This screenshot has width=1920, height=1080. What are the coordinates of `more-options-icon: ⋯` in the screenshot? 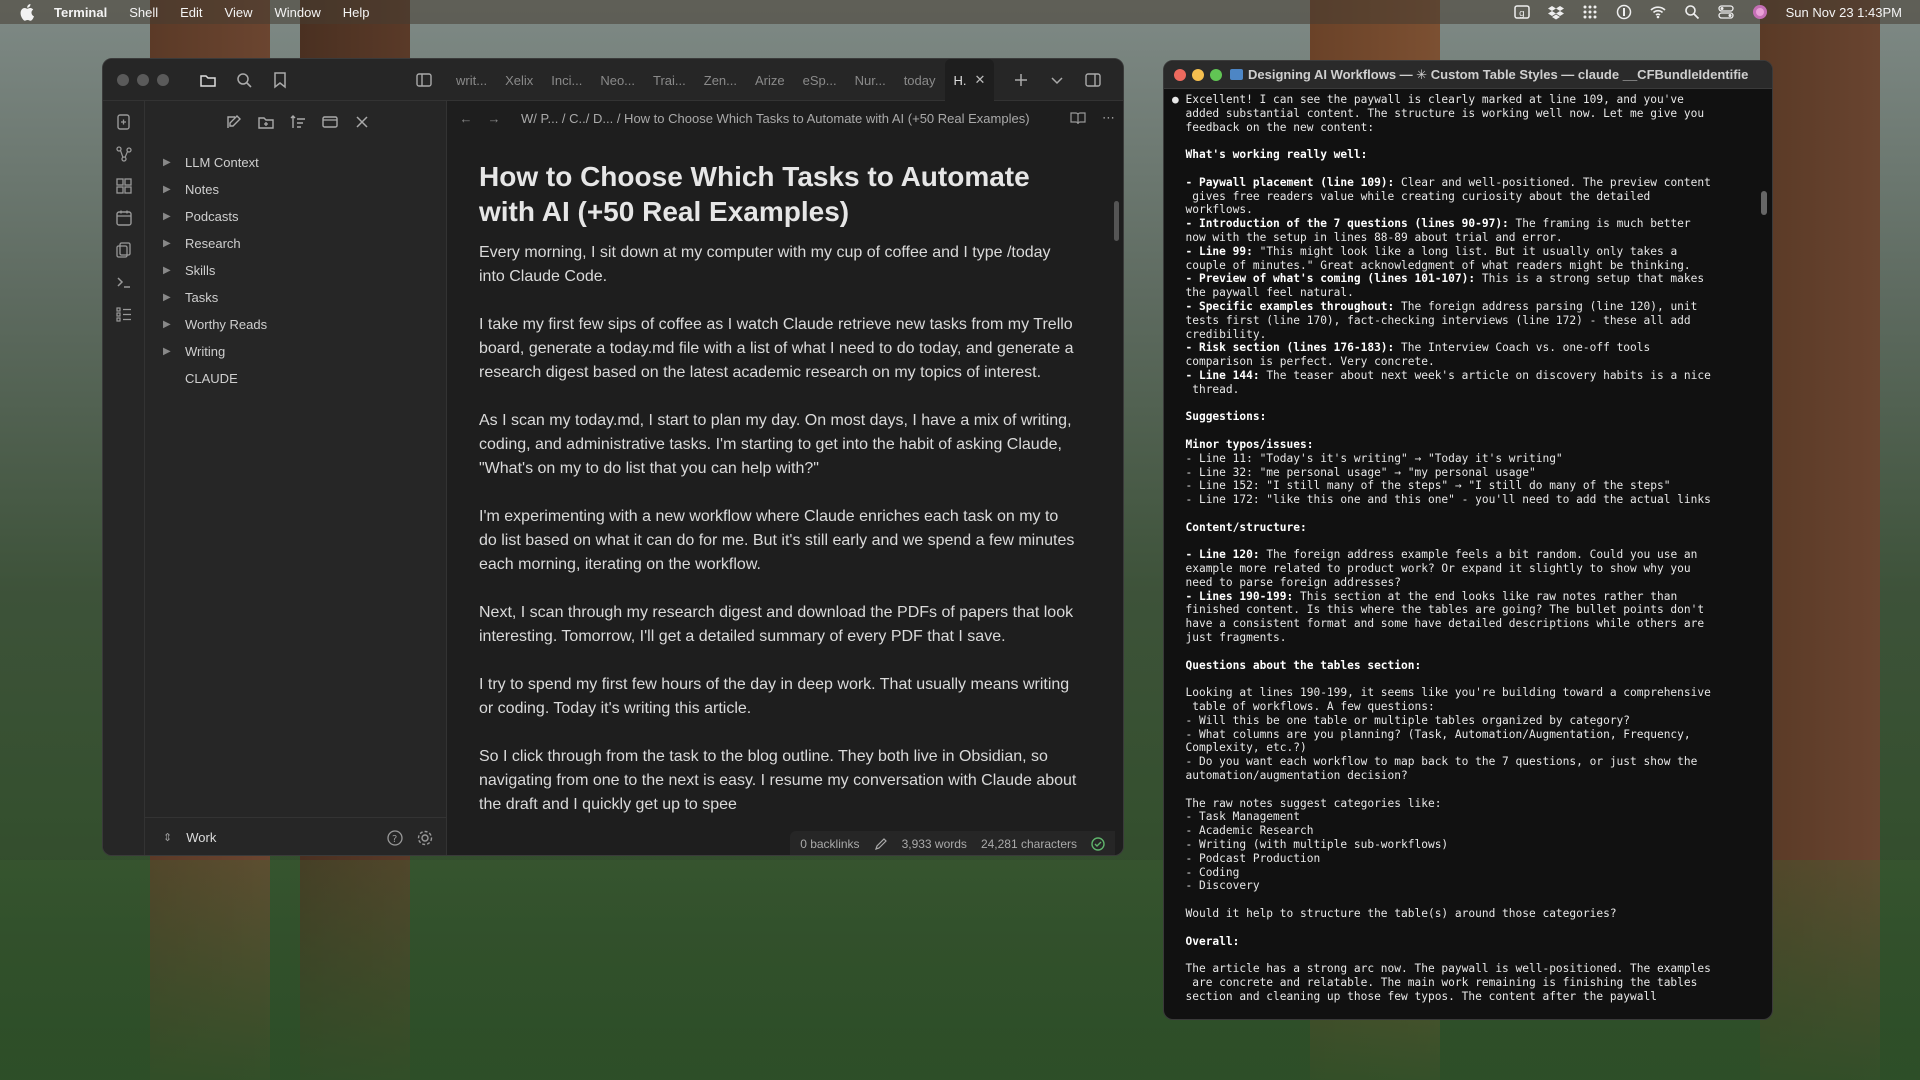 It's located at (1108, 118).